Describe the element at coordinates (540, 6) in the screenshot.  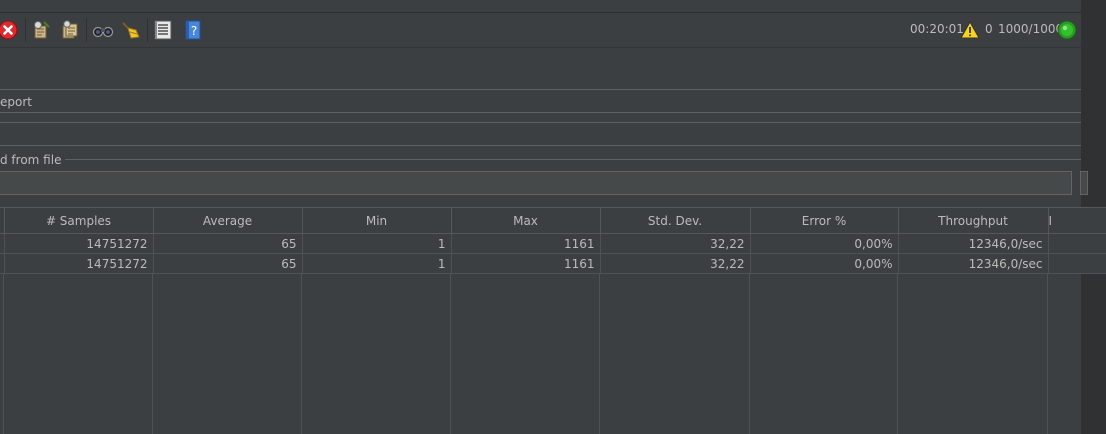
I see `window-top-strip` at that location.